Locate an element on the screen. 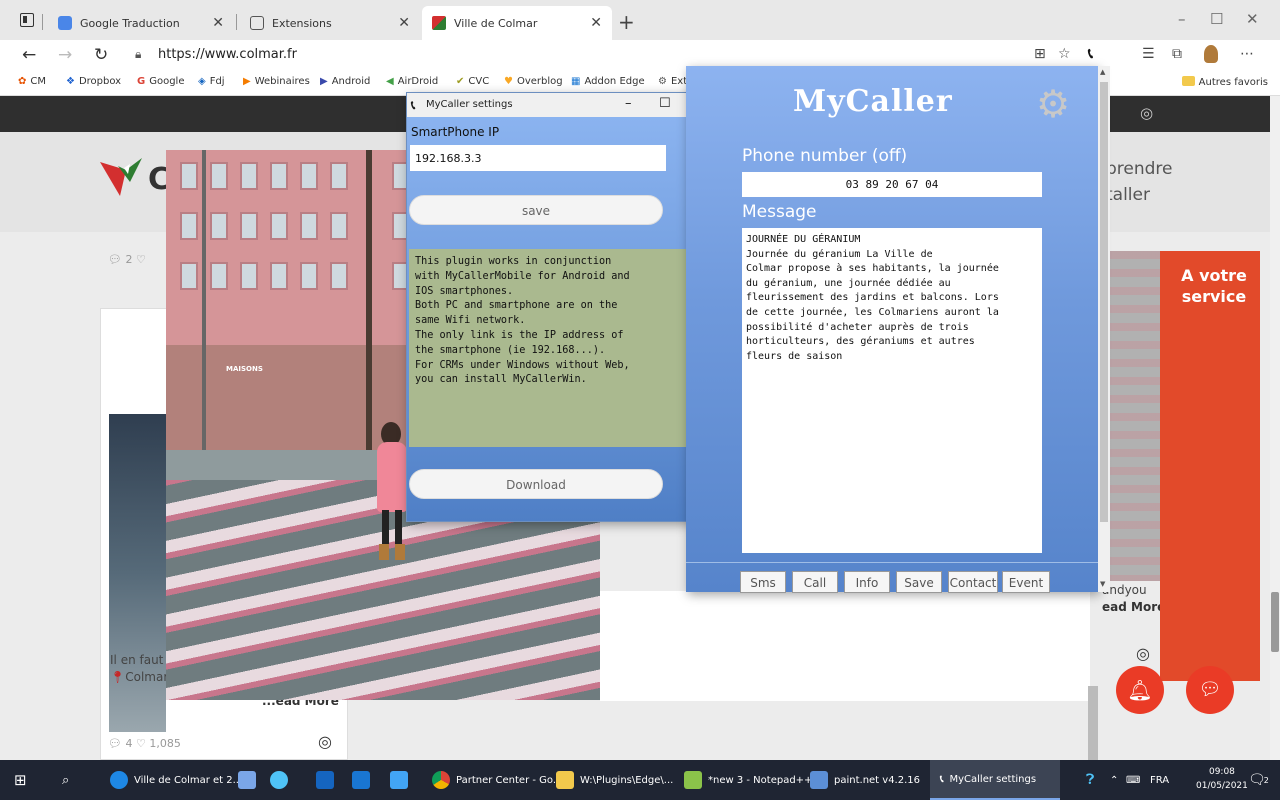 The height and width of the screenshot is (800, 1280). new-tab-button: + is located at coordinates (626, 22).